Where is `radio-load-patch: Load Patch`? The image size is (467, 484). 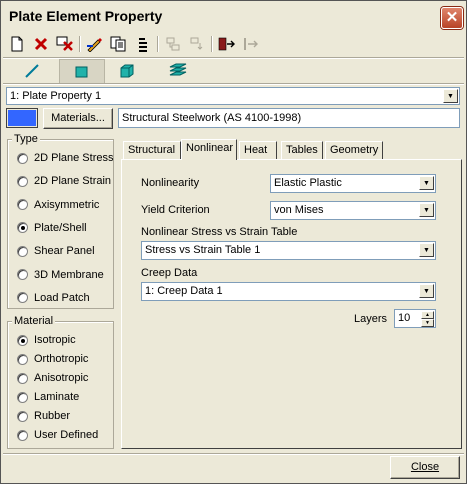 radio-load-patch: Load Patch is located at coordinates (53, 298).